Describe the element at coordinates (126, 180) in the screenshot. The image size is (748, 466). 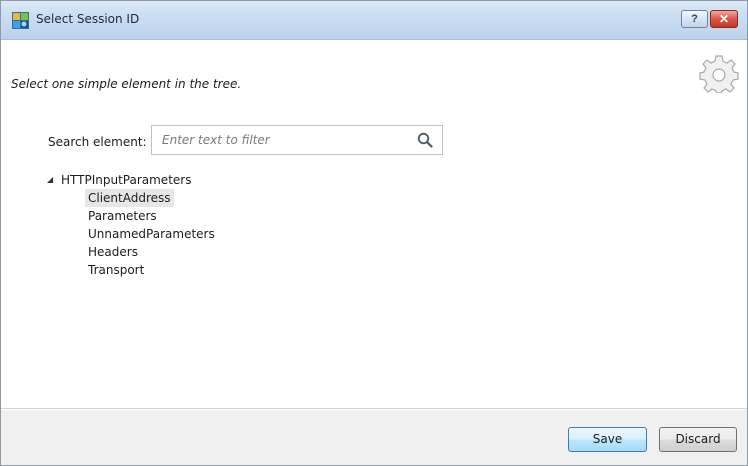
I see `tree-root-label: HTTPInputParameters` at that location.